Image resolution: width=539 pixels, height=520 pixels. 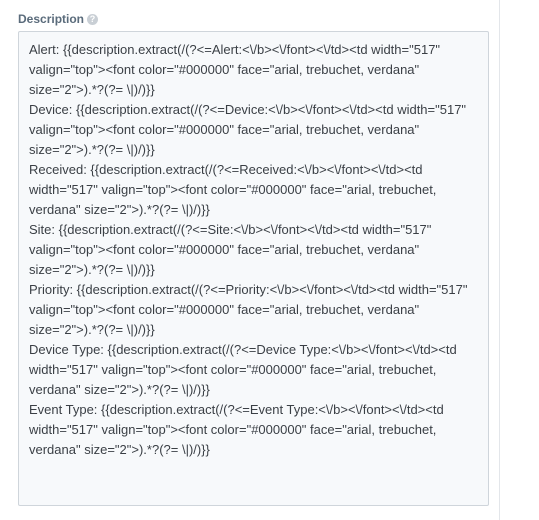 I want to click on description-label: Description, so click(x=51, y=19).